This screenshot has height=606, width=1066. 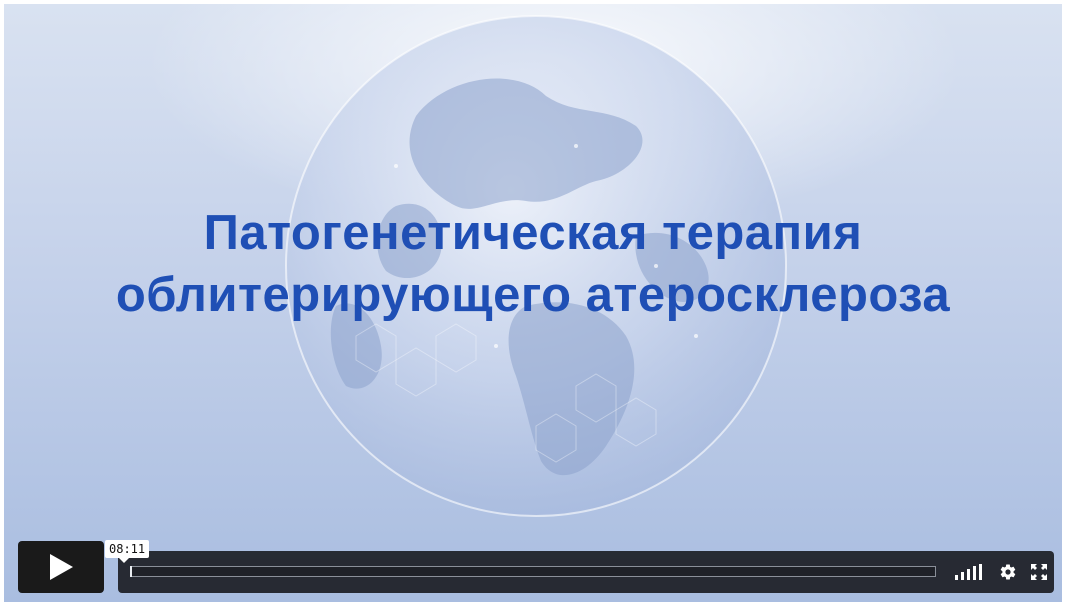 I want to click on progress-bar, so click(x=533, y=571).